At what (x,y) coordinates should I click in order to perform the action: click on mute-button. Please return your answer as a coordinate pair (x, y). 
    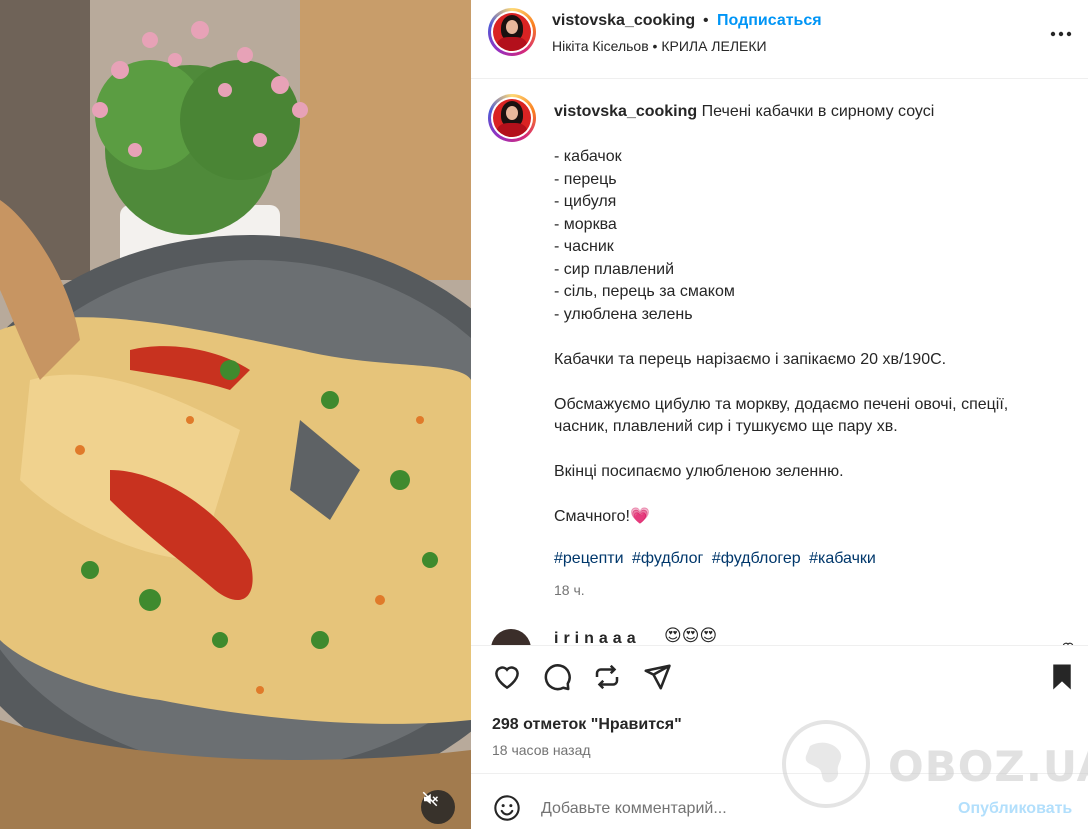
    Looking at the image, I should click on (438, 807).